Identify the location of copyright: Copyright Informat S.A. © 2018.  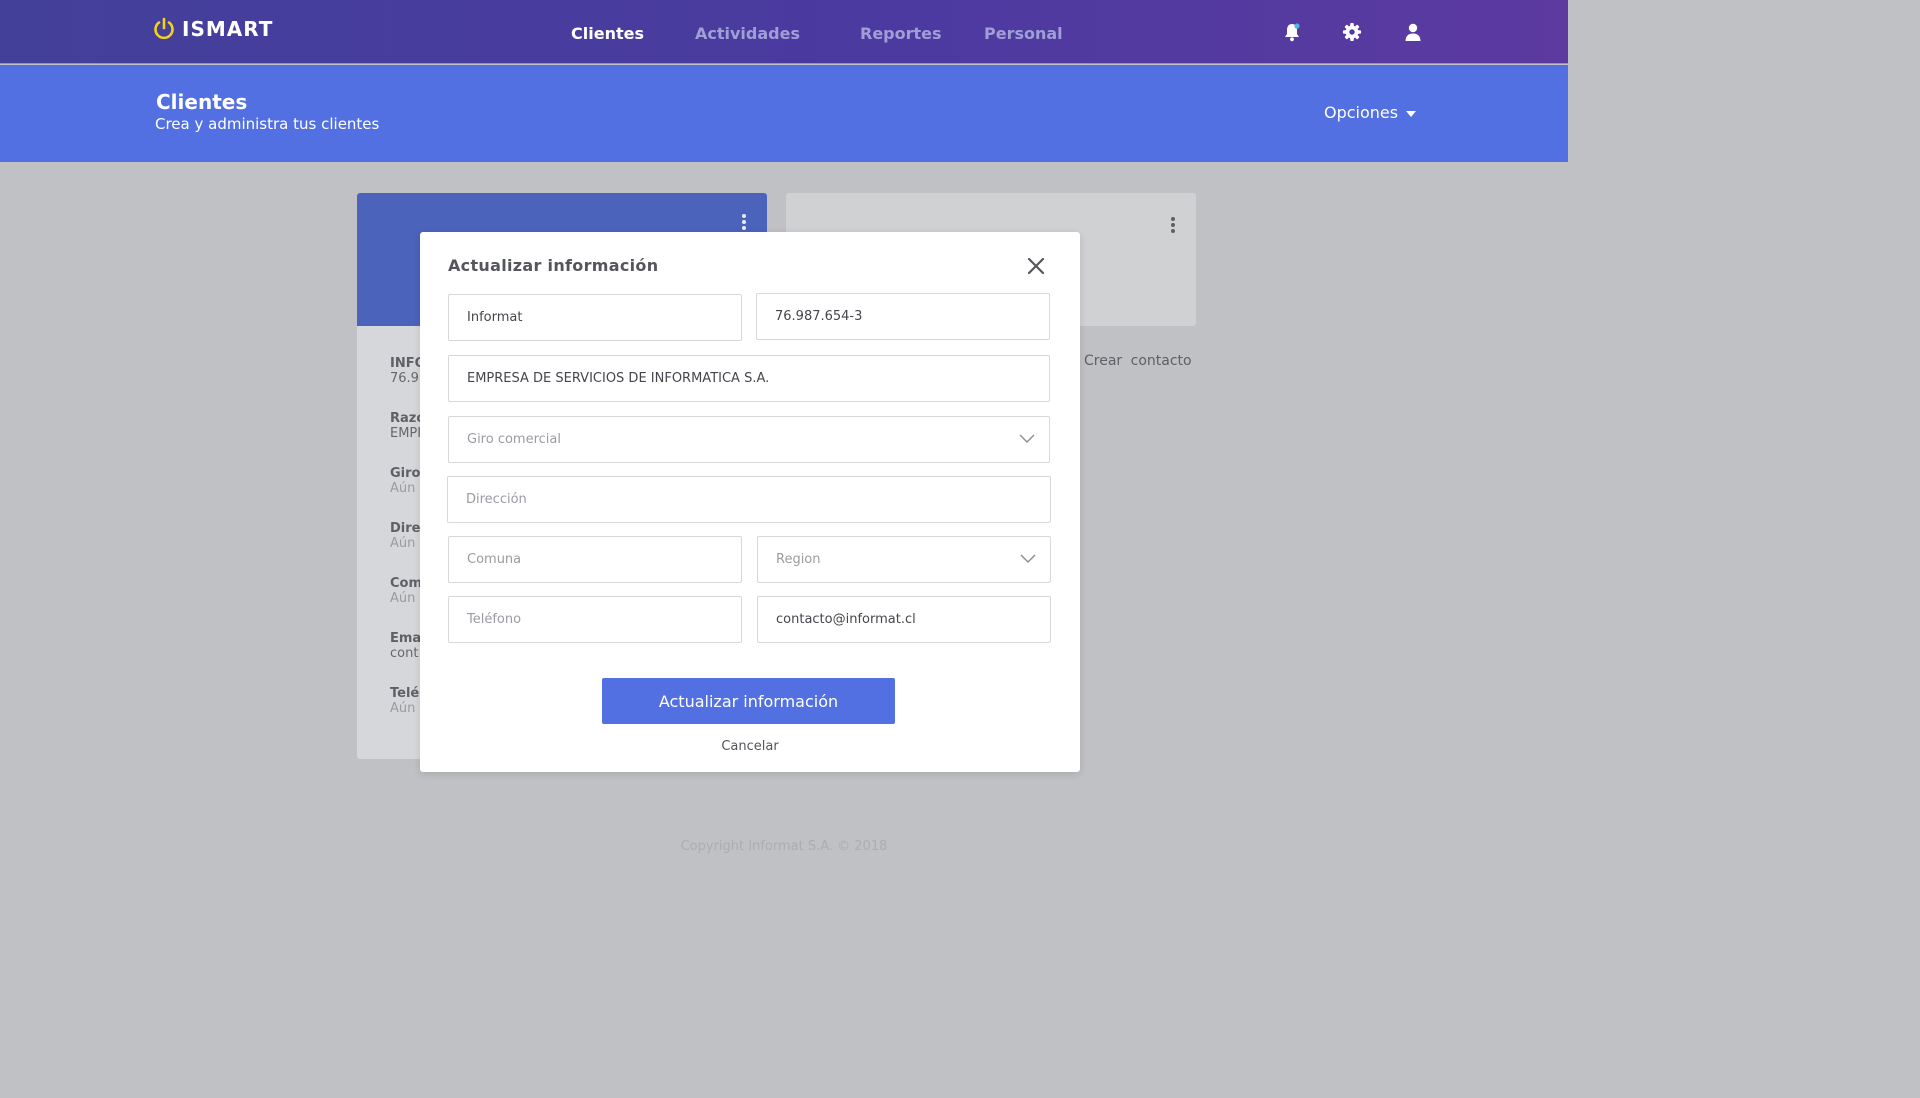
(784, 846).